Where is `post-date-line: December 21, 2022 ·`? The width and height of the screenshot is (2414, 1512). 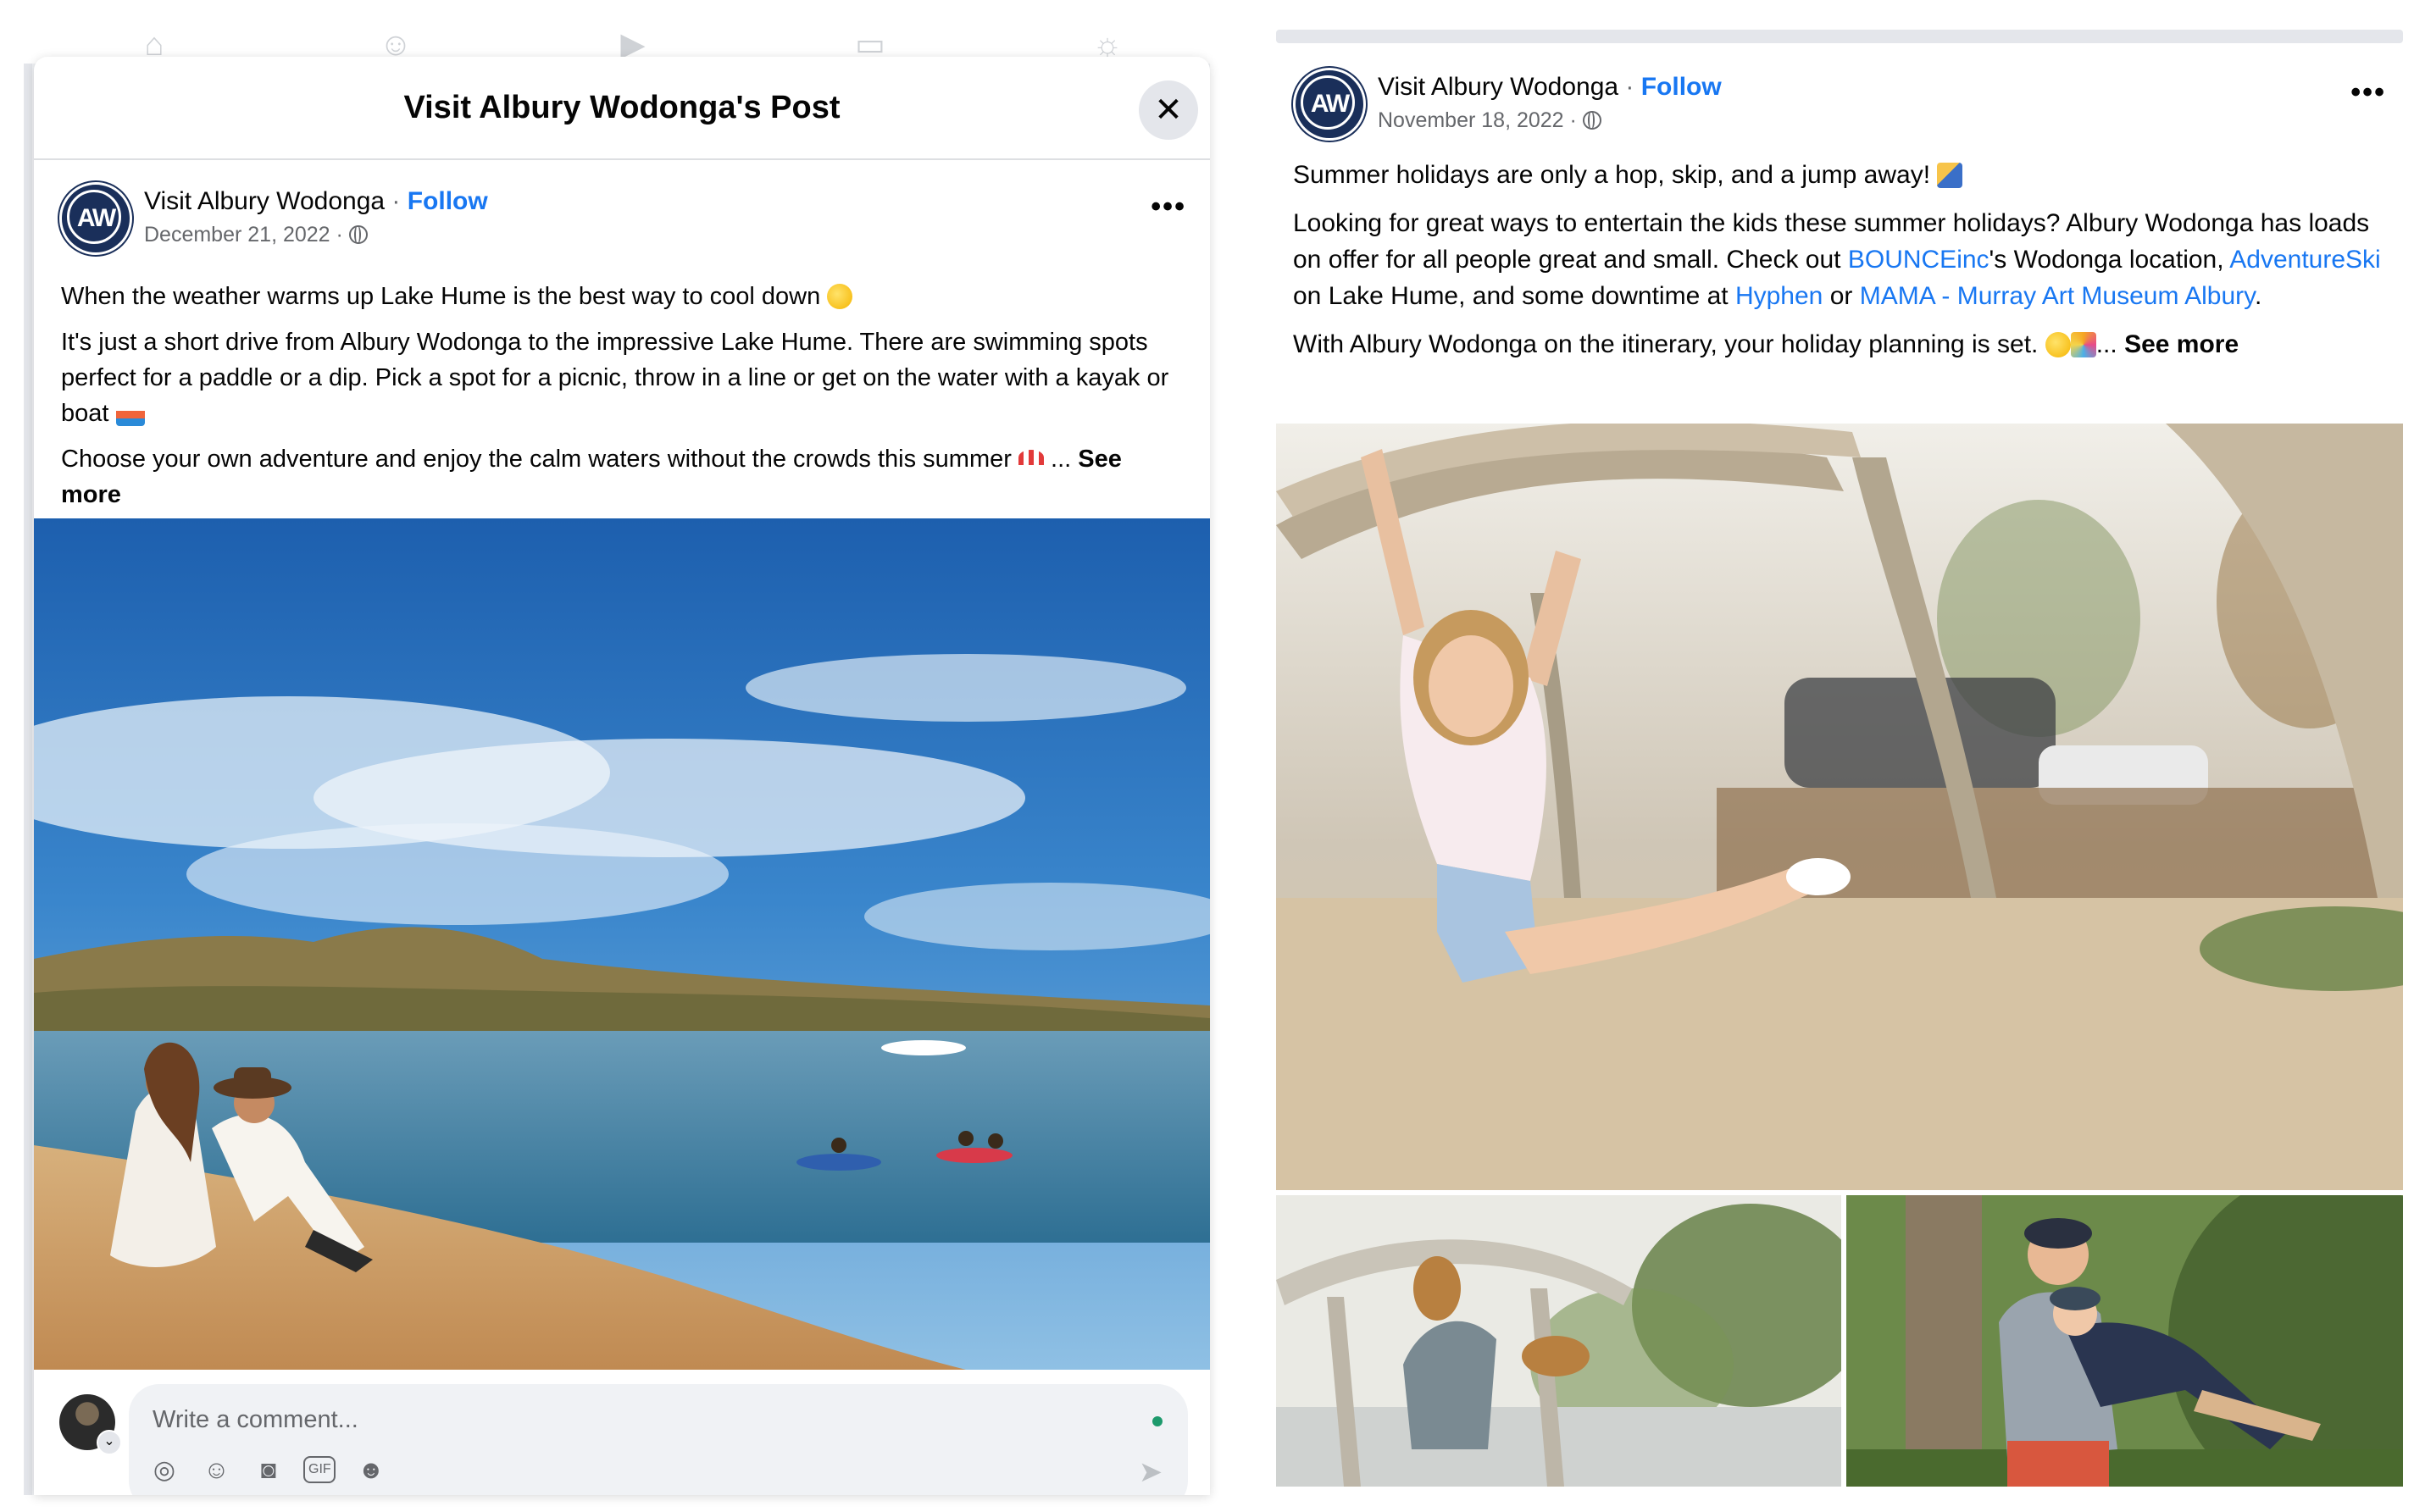 post-date-line: December 21, 2022 · is located at coordinates (256, 235).